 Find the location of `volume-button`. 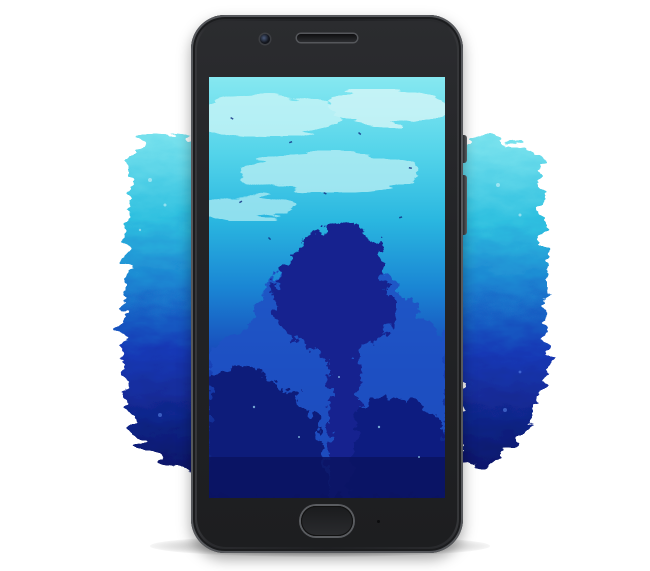

volume-button is located at coordinates (465, 205).